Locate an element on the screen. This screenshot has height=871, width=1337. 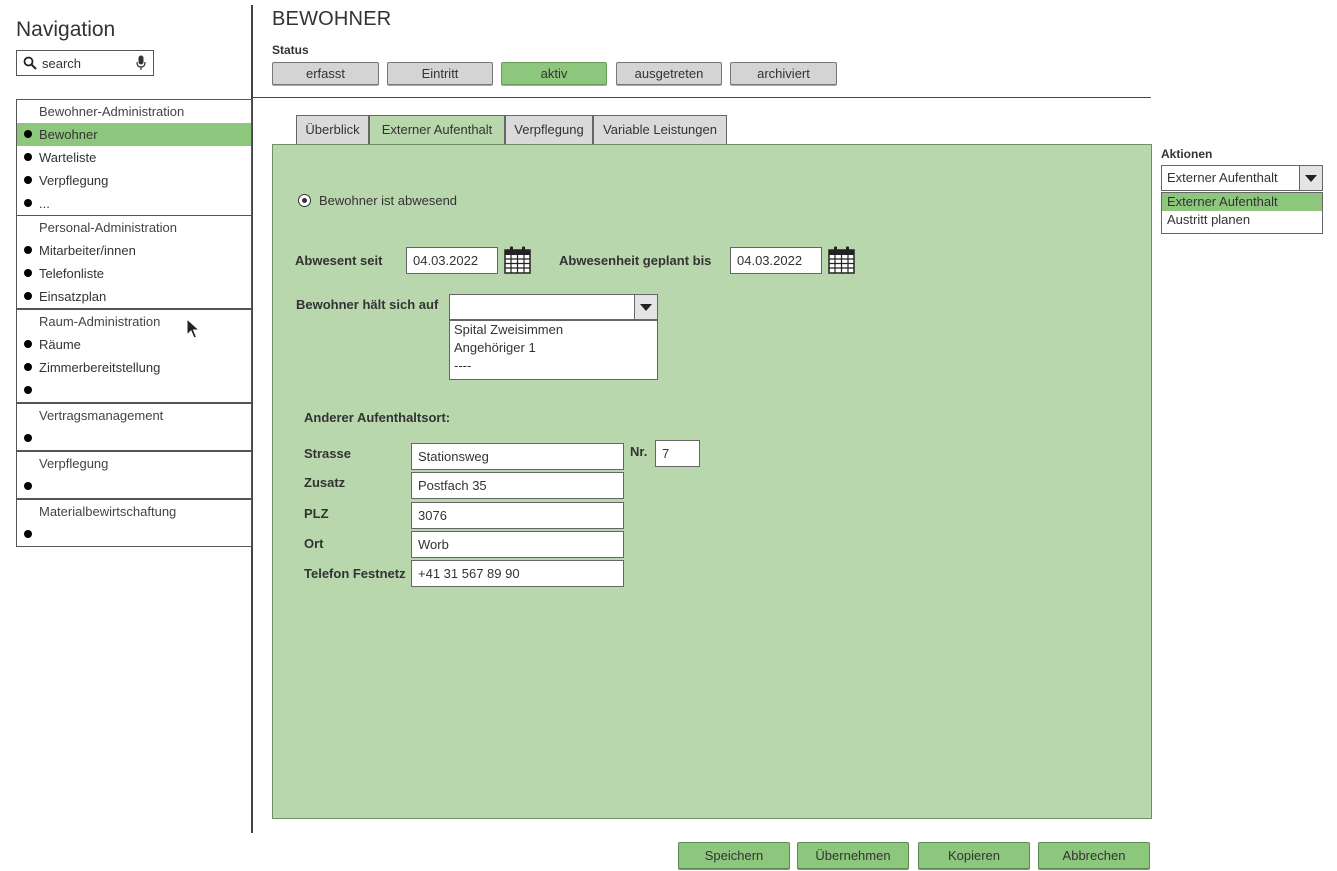
sidebar-item-verpflegung: Verpflegung is located at coordinates (134, 180).